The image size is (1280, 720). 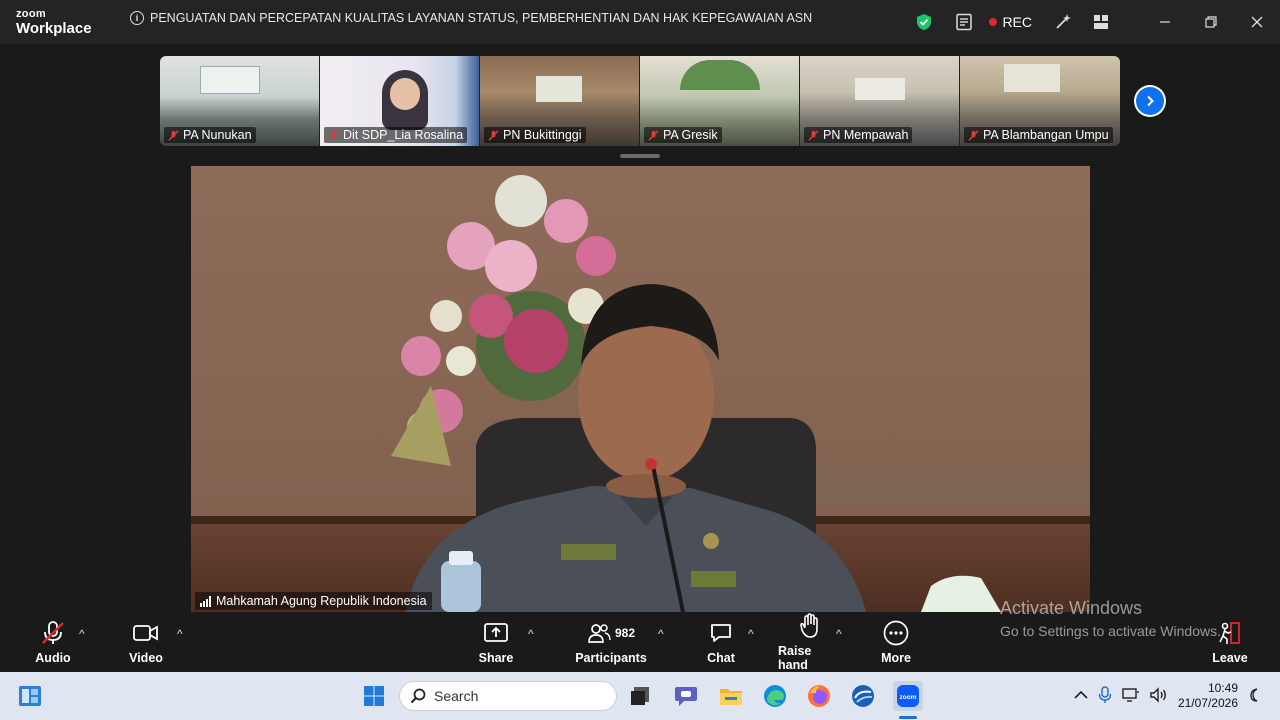 What do you see at coordinates (1257, 22) in the screenshot?
I see `close-button` at bounding box center [1257, 22].